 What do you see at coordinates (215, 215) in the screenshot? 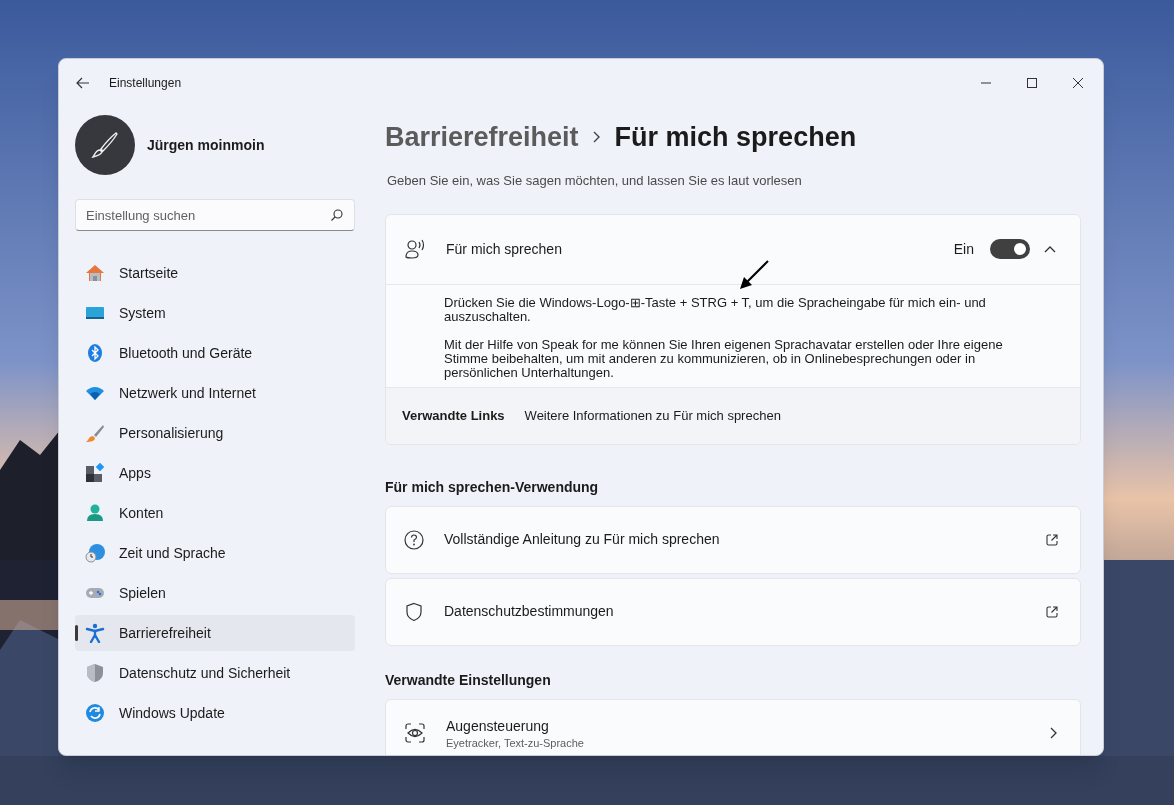
I see `search-field: Einstellung suchen` at bounding box center [215, 215].